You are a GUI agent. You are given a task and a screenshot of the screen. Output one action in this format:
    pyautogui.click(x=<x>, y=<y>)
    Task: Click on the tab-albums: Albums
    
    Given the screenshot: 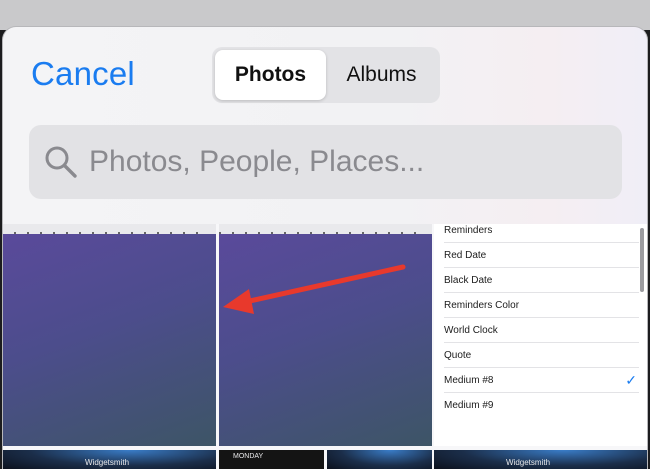 What is the action you would take?
    pyautogui.click(x=381, y=75)
    